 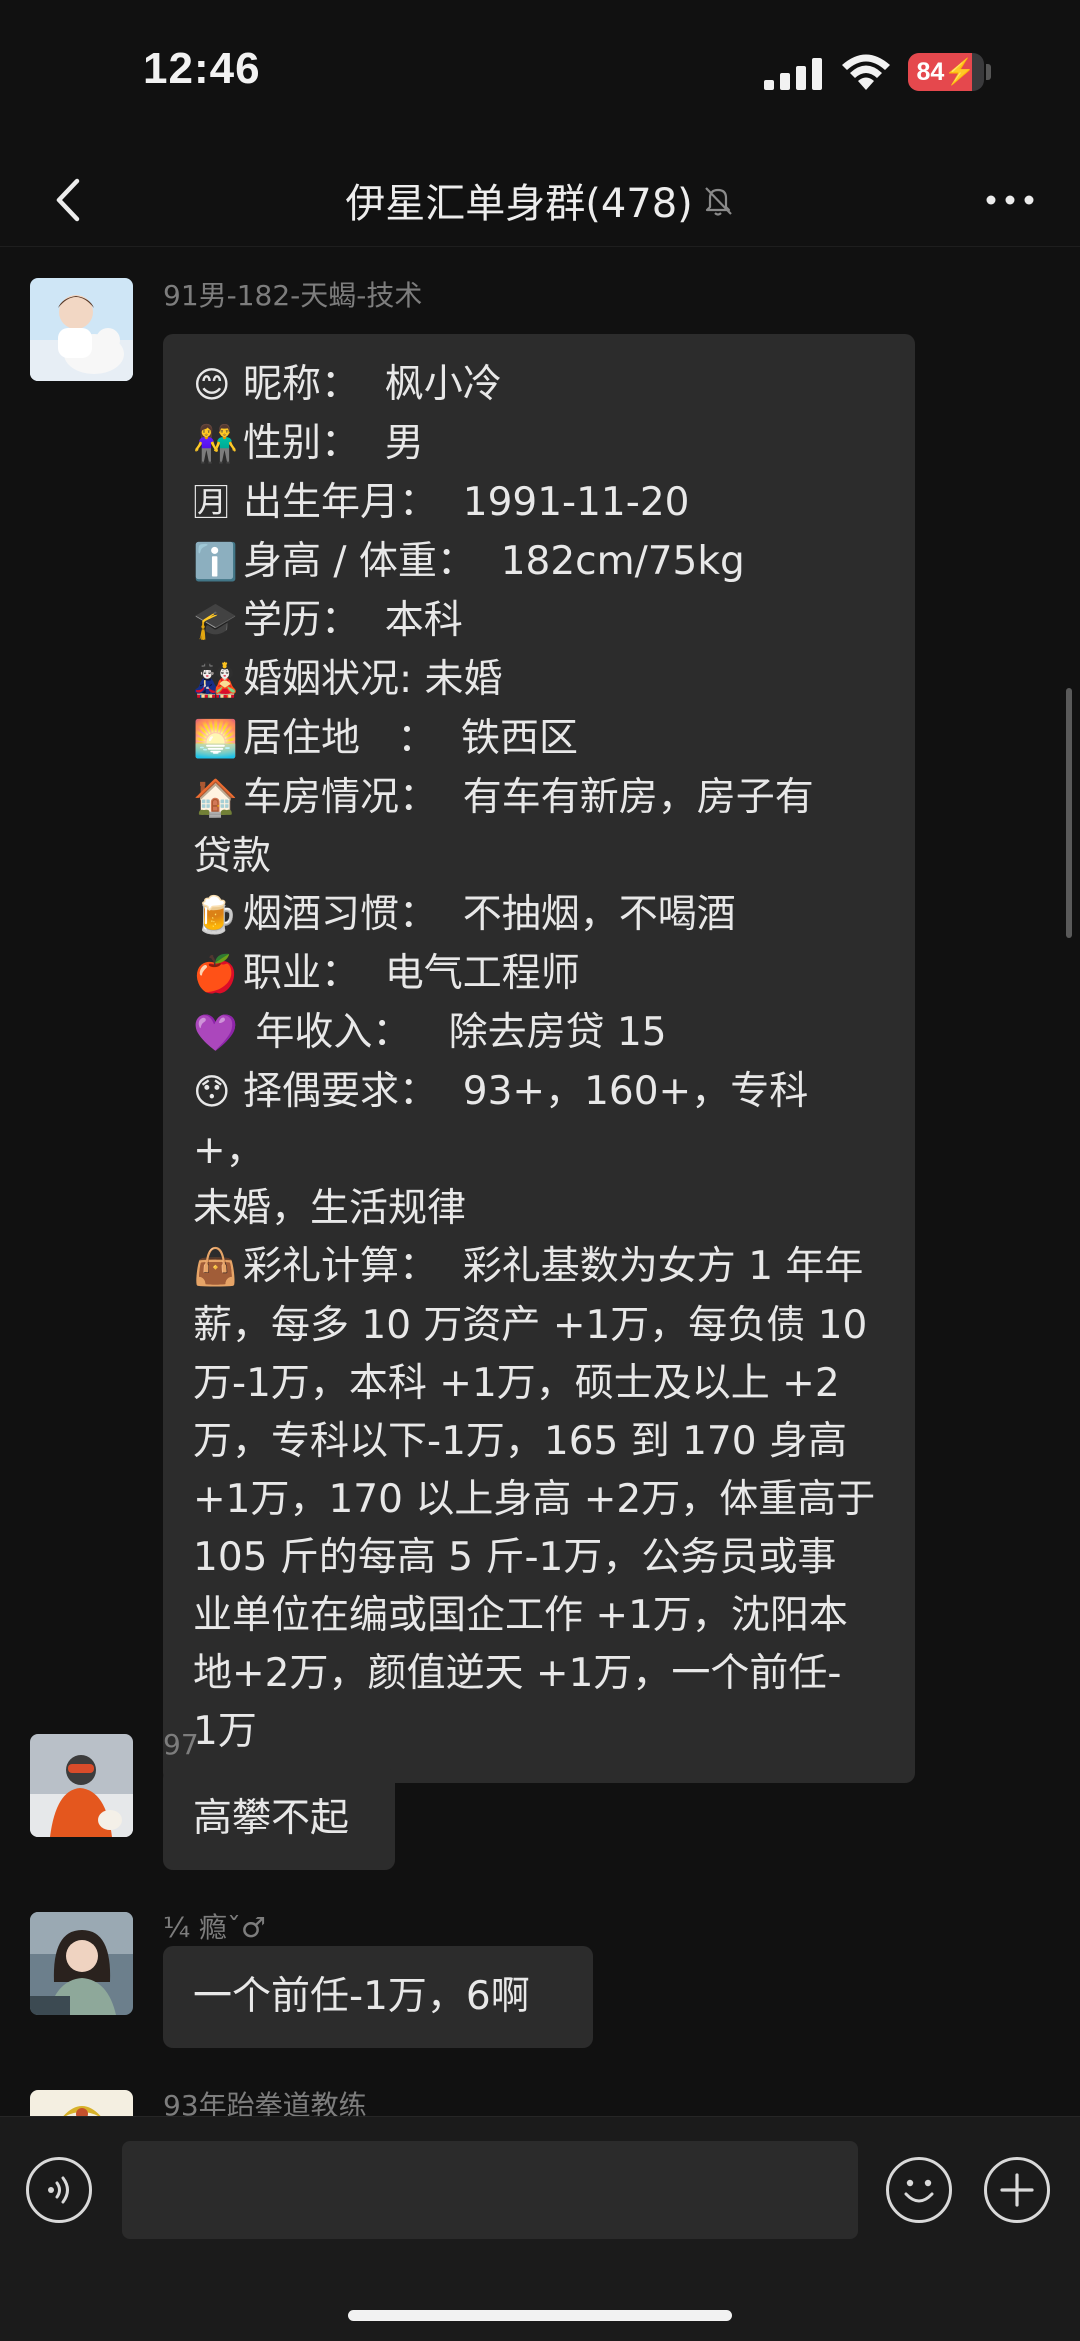 I want to click on header-divider, so click(x=540, y=246).